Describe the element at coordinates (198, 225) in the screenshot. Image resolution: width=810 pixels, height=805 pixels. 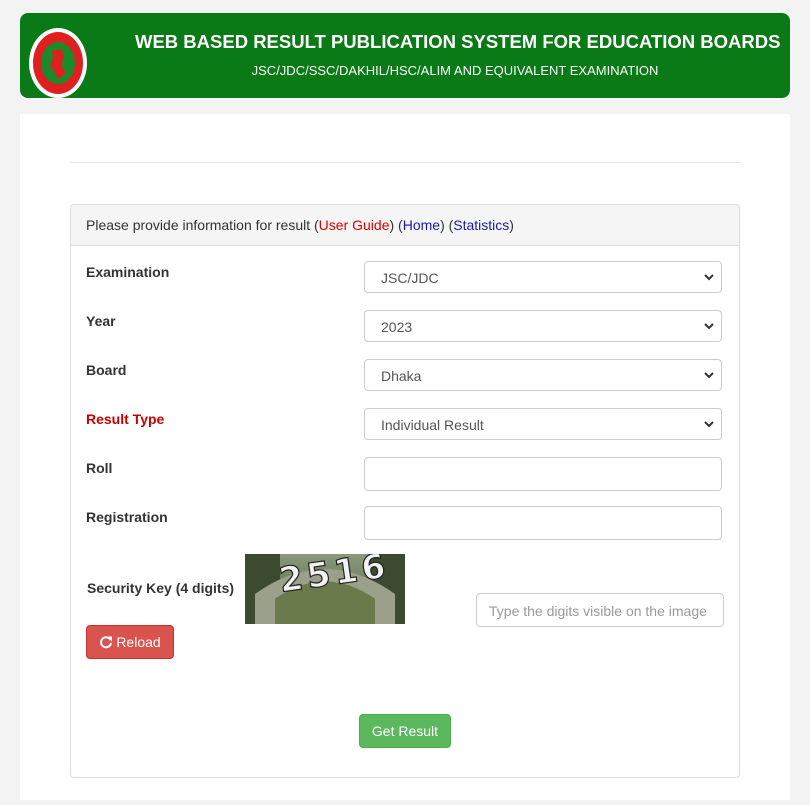
I see `panel-intro-text: Please provide information for result` at that location.